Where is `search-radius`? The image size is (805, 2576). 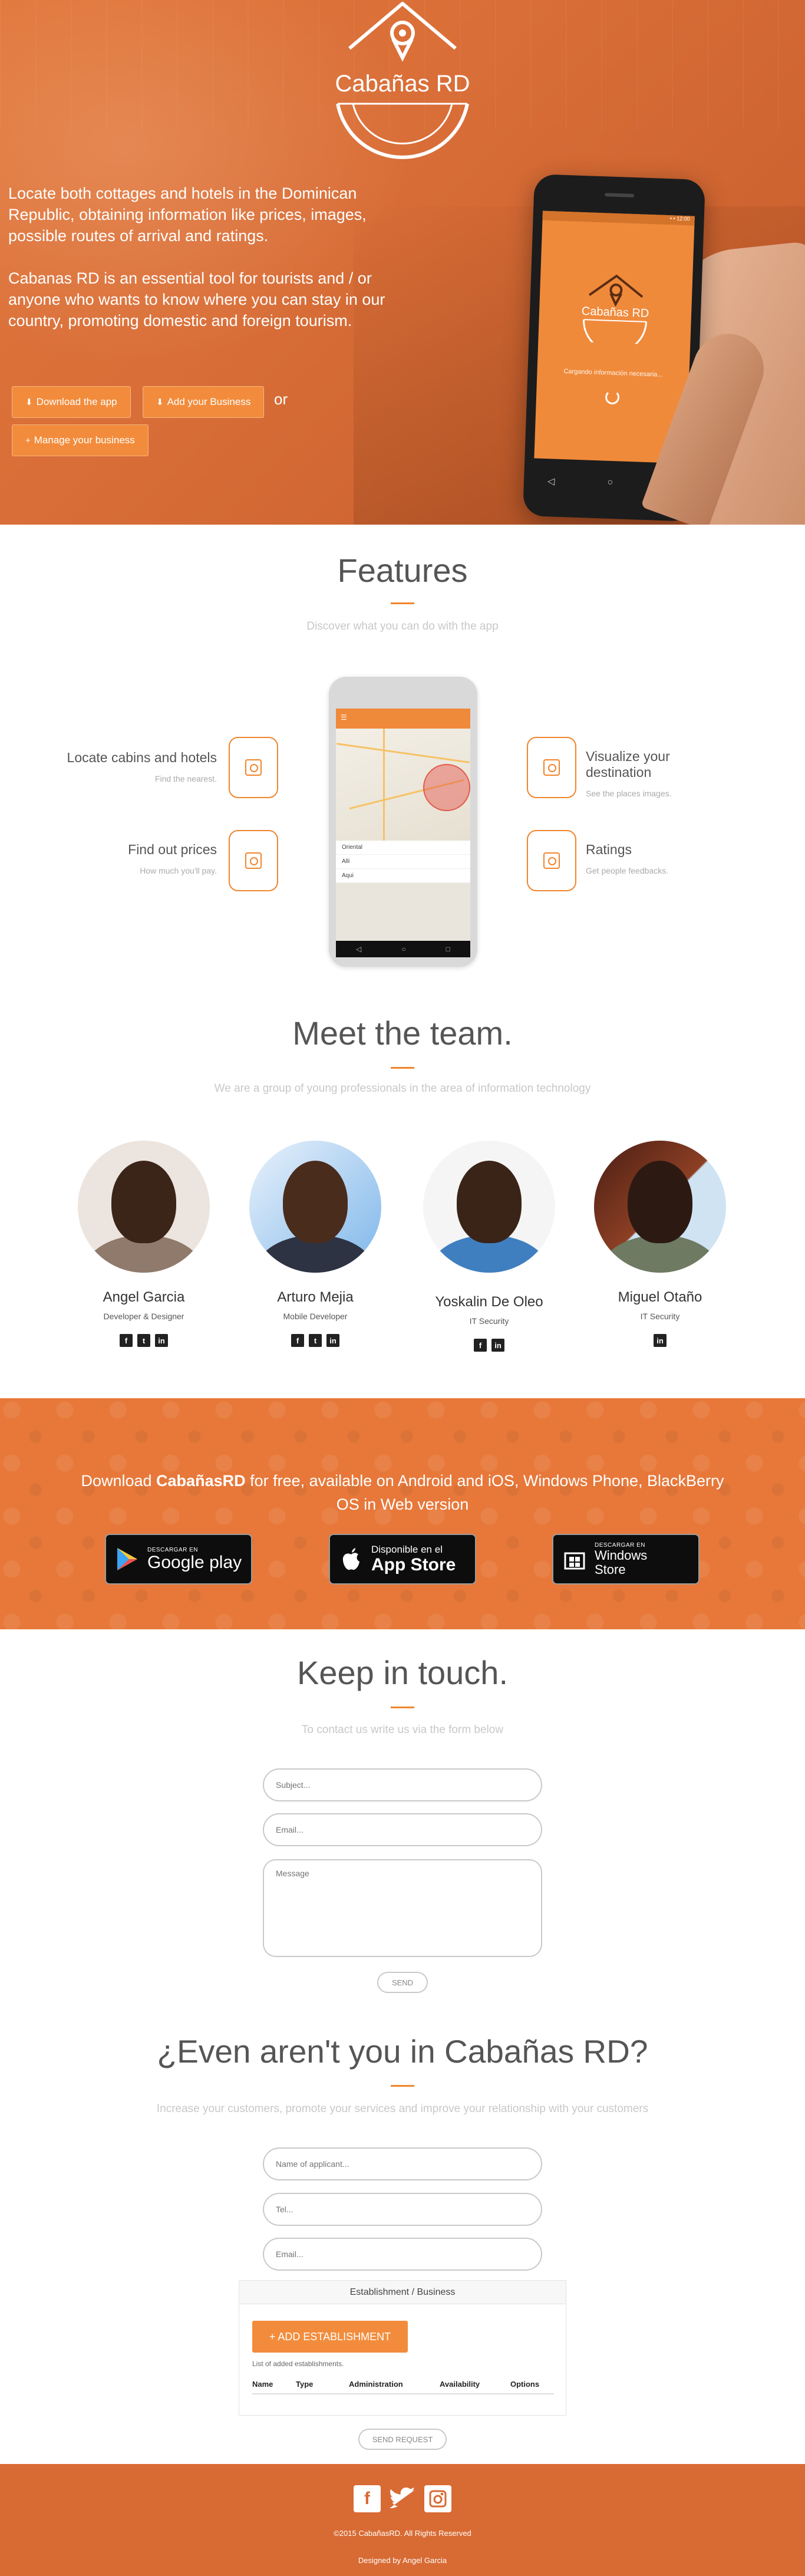
search-radius is located at coordinates (446, 787).